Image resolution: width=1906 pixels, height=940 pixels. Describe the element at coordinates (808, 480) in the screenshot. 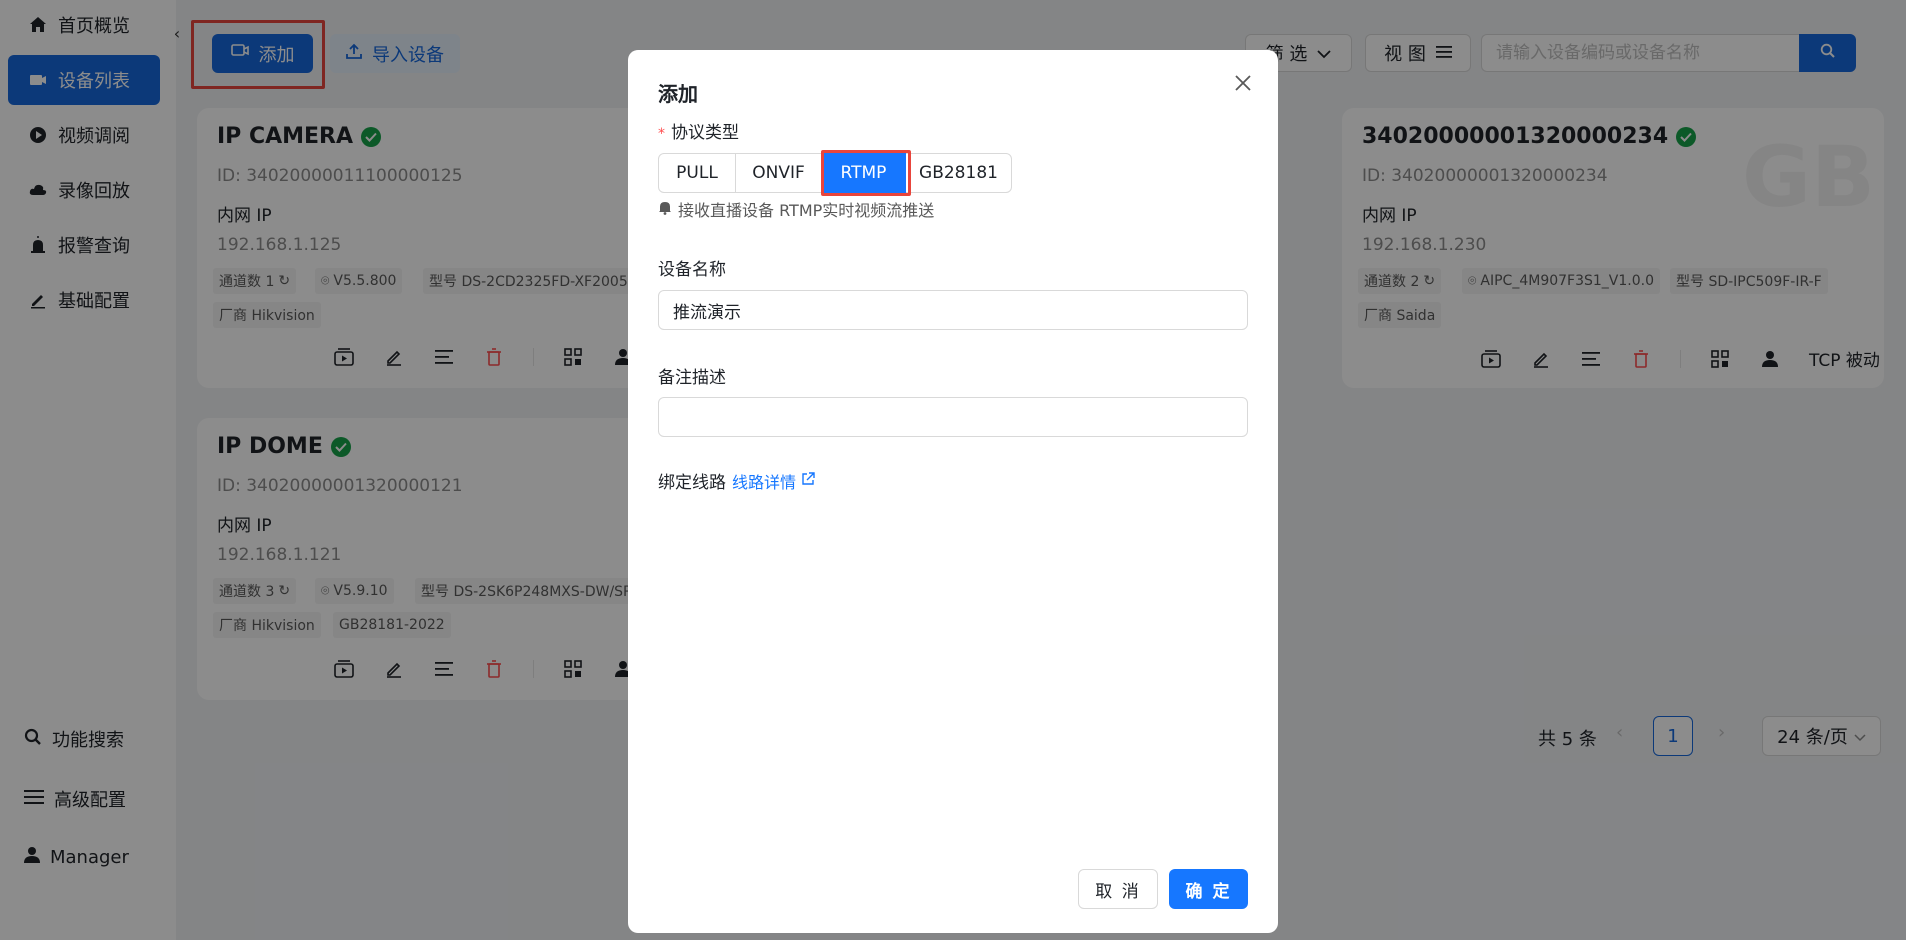

I see `external-link-icon` at that location.